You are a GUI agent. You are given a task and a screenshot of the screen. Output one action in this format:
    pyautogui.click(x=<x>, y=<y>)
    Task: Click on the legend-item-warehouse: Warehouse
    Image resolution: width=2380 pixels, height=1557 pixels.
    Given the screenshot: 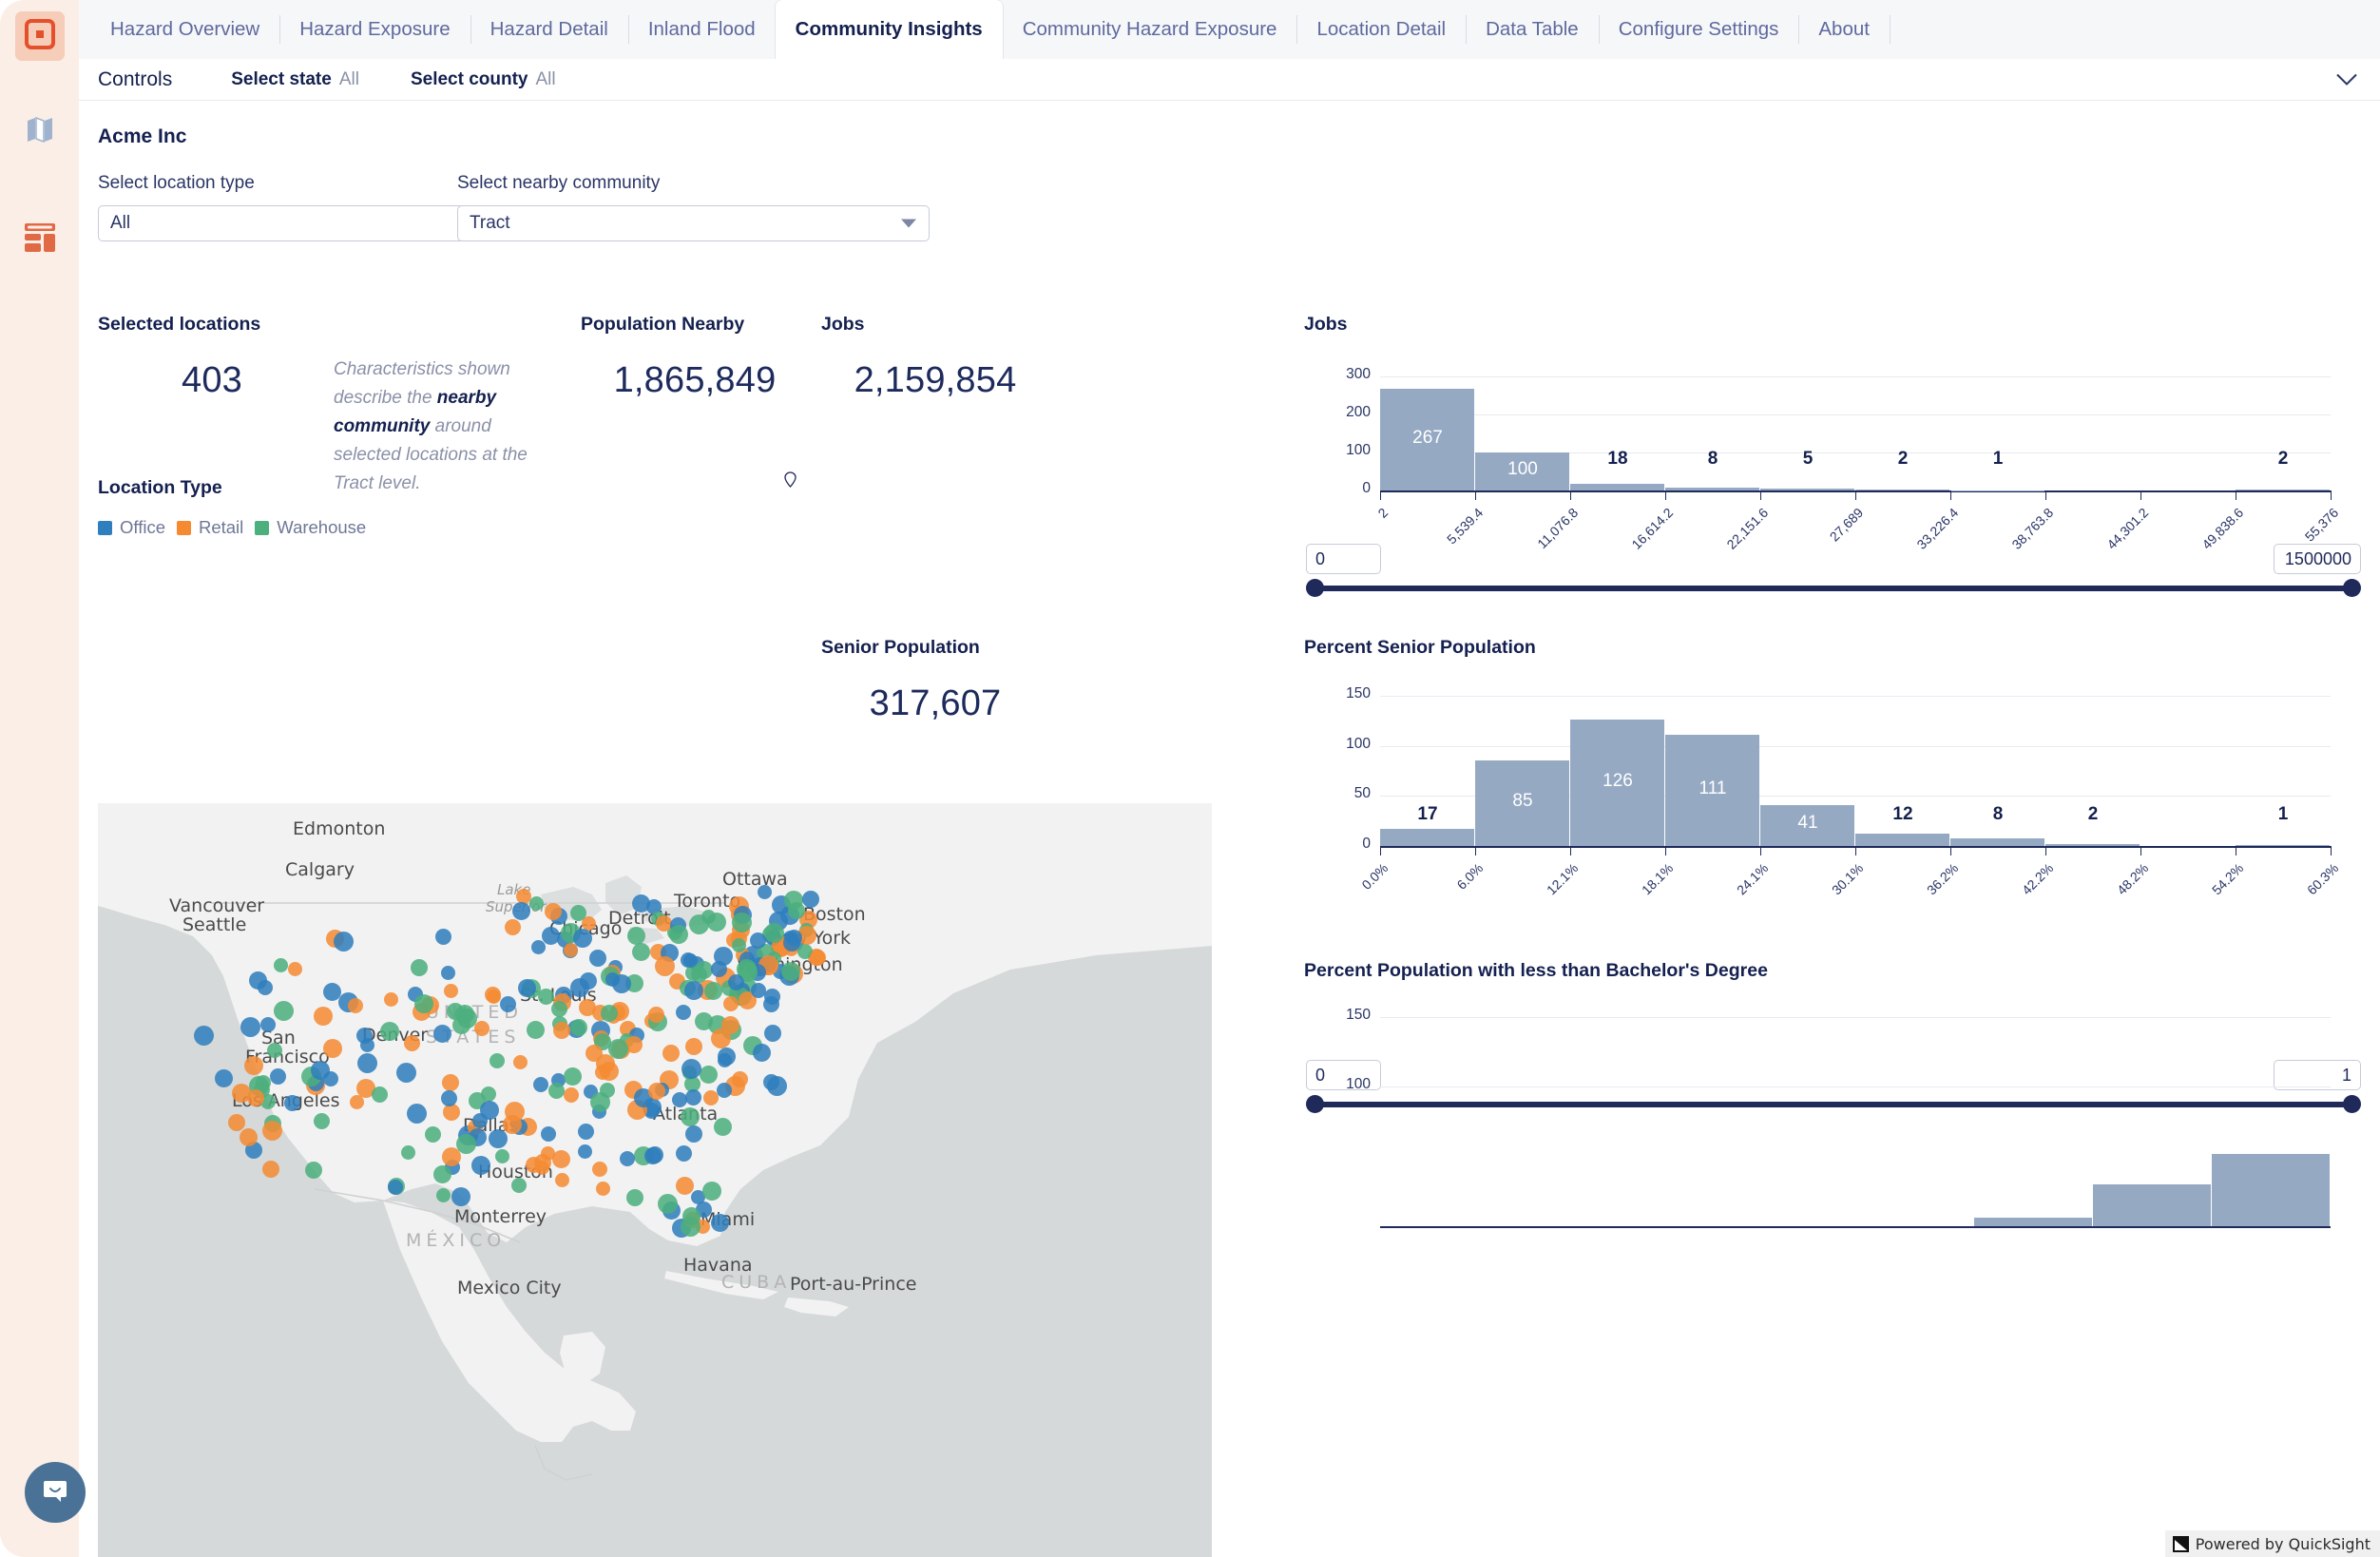 What is the action you would take?
    pyautogui.click(x=310, y=527)
    